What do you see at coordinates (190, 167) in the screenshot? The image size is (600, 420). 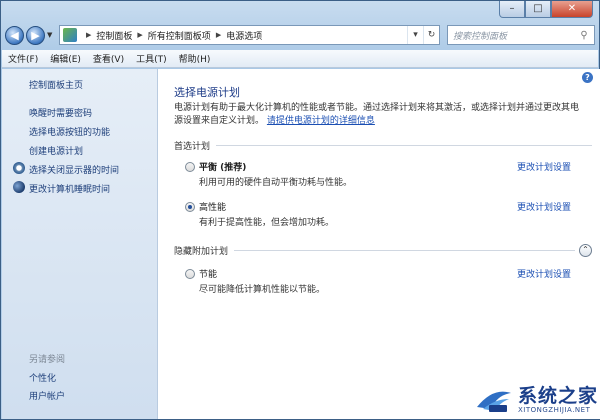 I see `plan-balanced-radio` at bounding box center [190, 167].